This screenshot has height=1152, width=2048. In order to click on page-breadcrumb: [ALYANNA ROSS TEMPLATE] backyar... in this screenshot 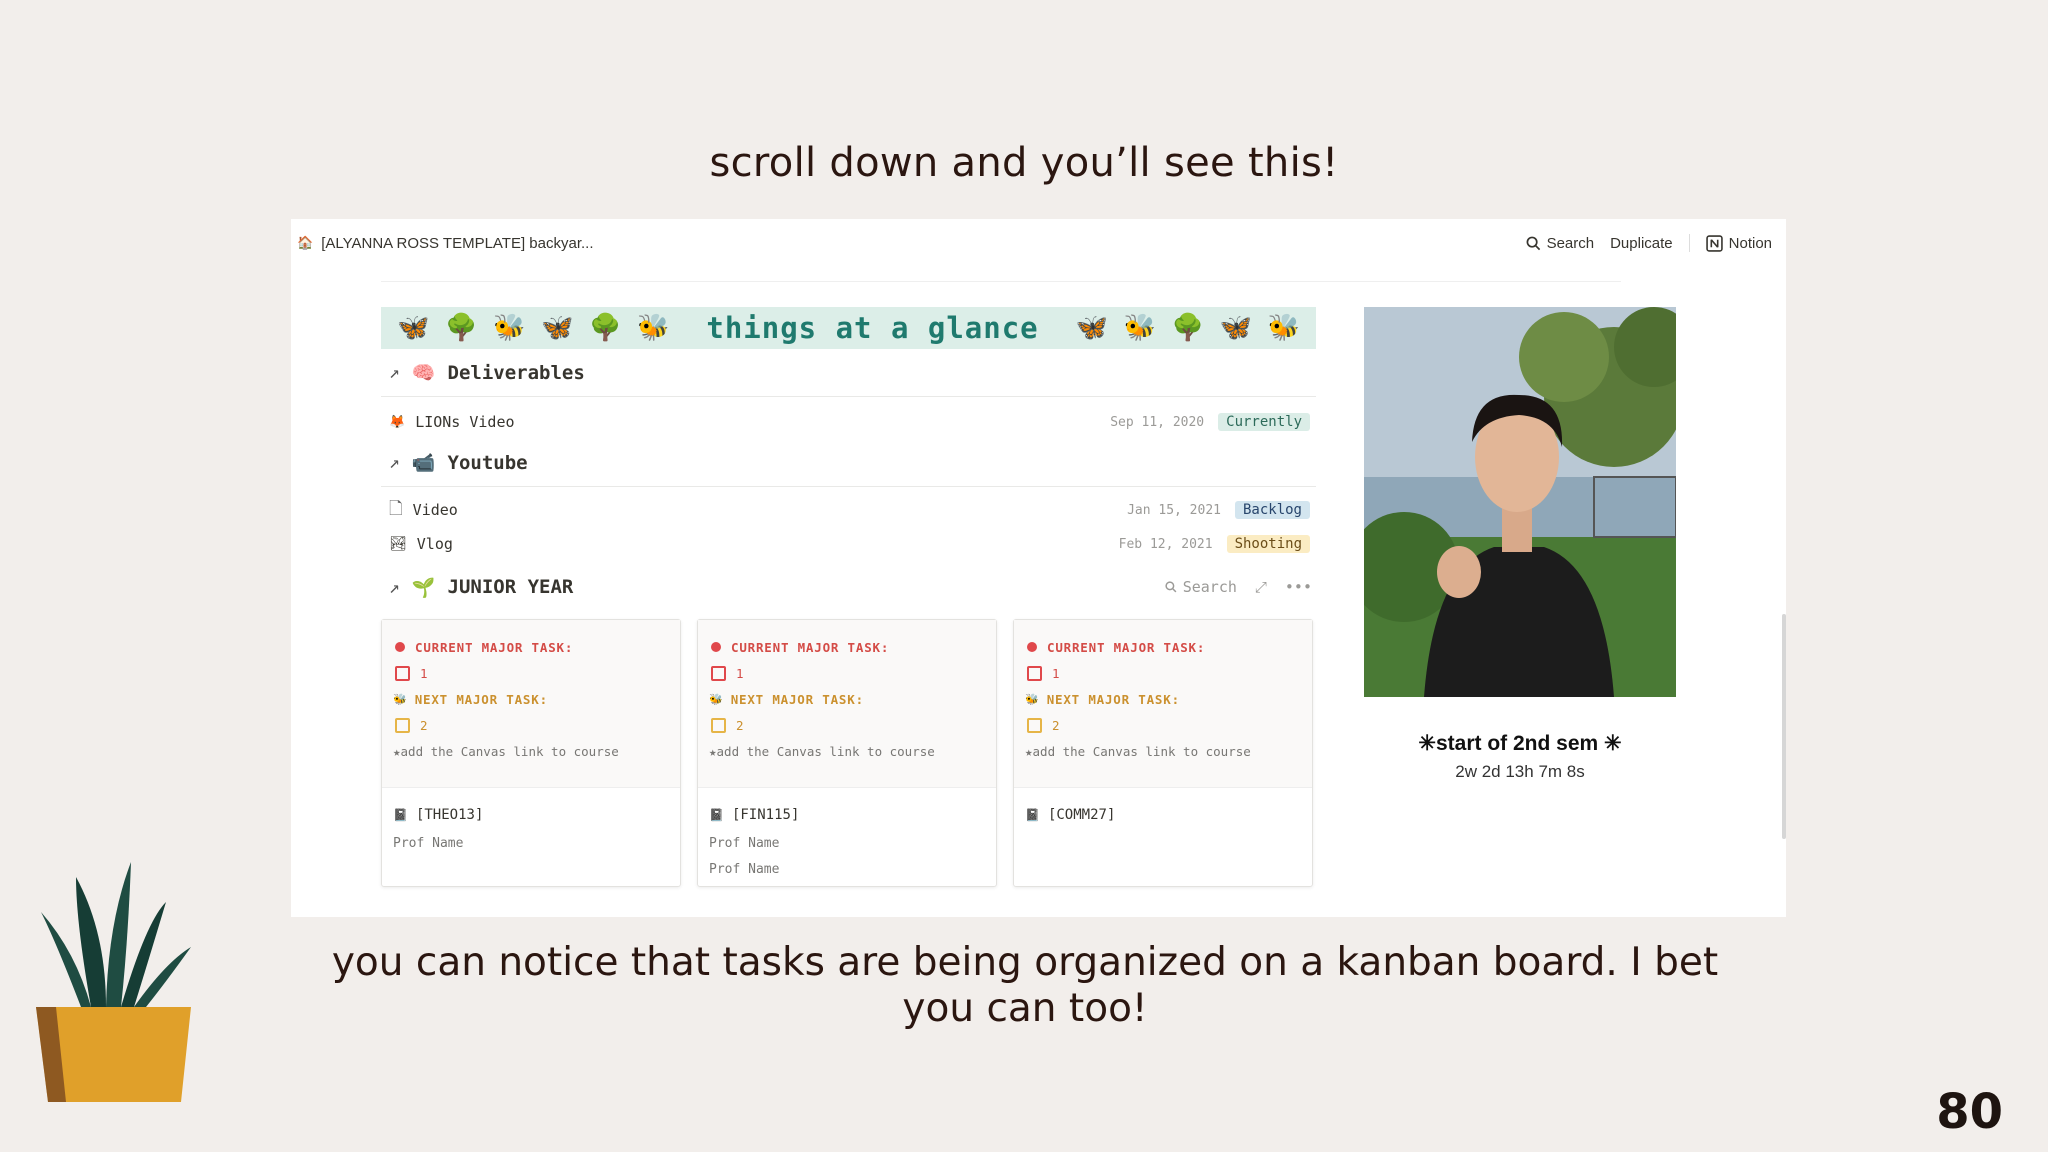, I will do `click(457, 243)`.